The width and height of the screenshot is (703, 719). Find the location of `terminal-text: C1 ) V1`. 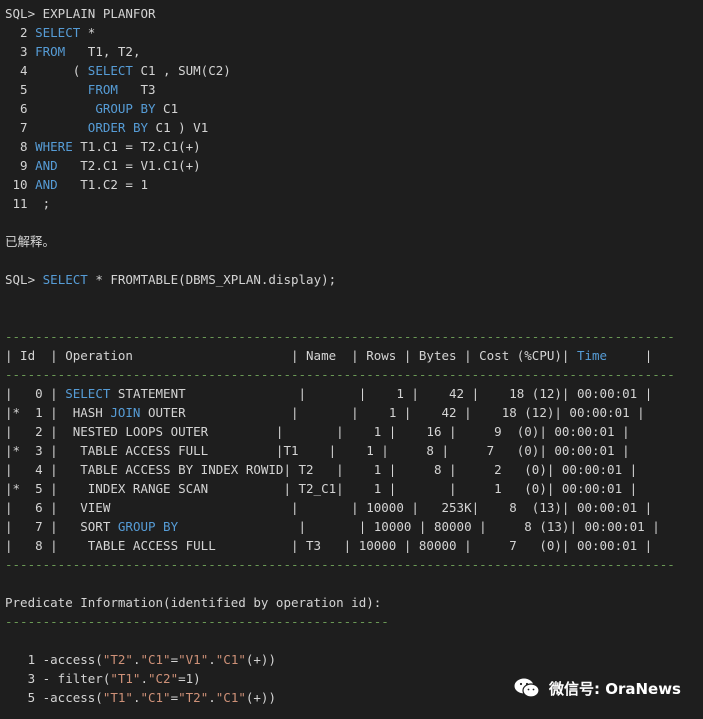

terminal-text: C1 ) V1 is located at coordinates (178, 127).